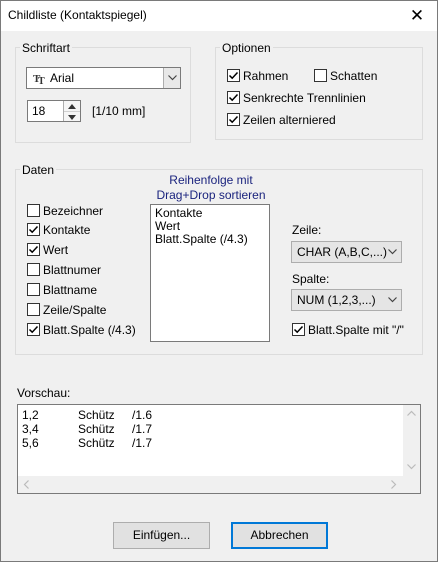 The width and height of the screenshot is (438, 562). What do you see at coordinates (219, 16) in the screenshot?
I see `title-bar: Childliste (Kontaktspiegel) ✕` at bounding box center [219, 16].